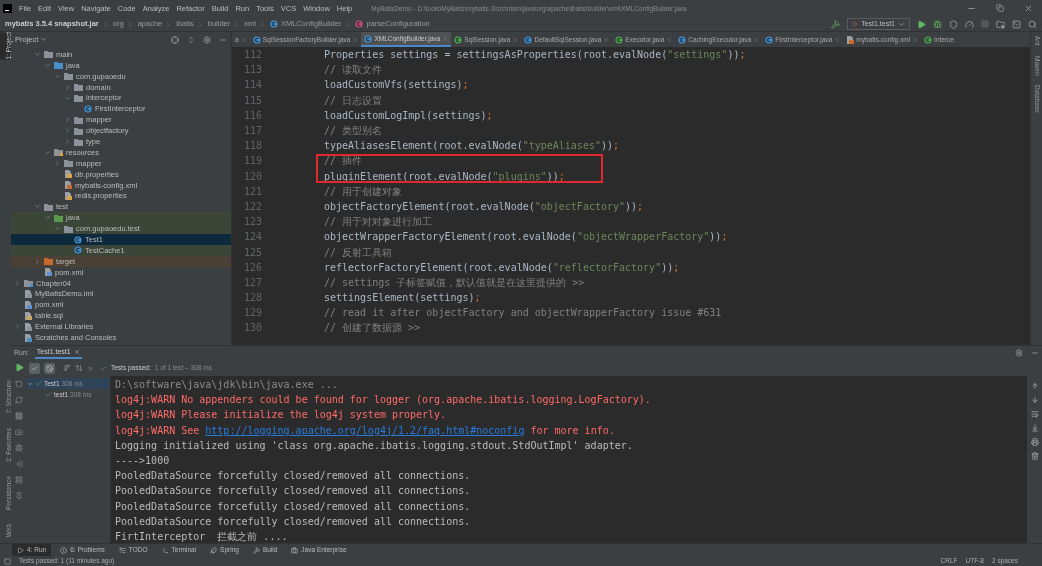 This screenshot has height=566, width=1042. I want to click on show-passed-toggle, so click(34, 368).